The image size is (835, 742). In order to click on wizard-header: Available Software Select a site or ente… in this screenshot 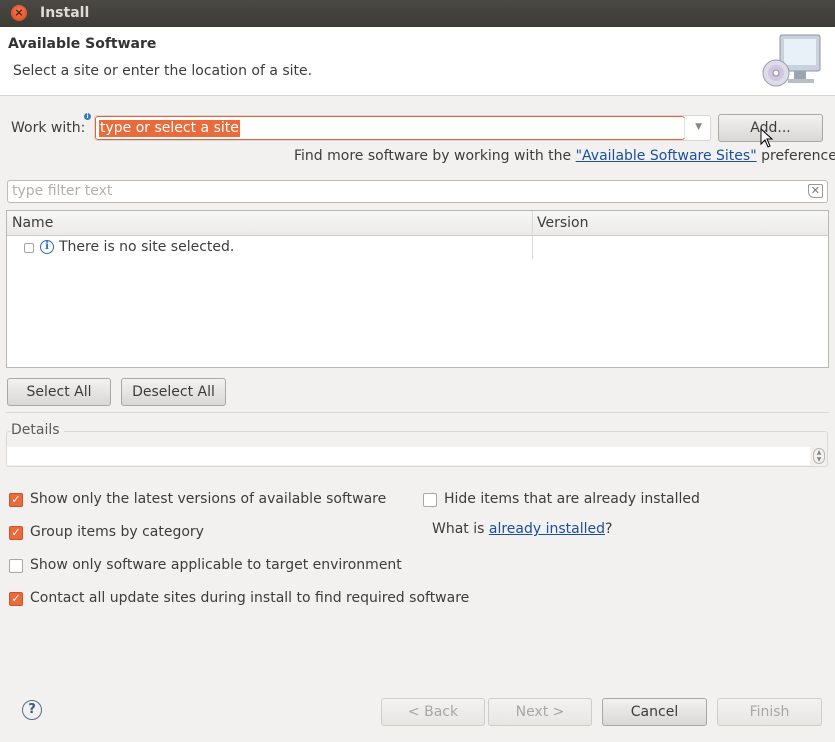, I will do `click(417, 61)`.